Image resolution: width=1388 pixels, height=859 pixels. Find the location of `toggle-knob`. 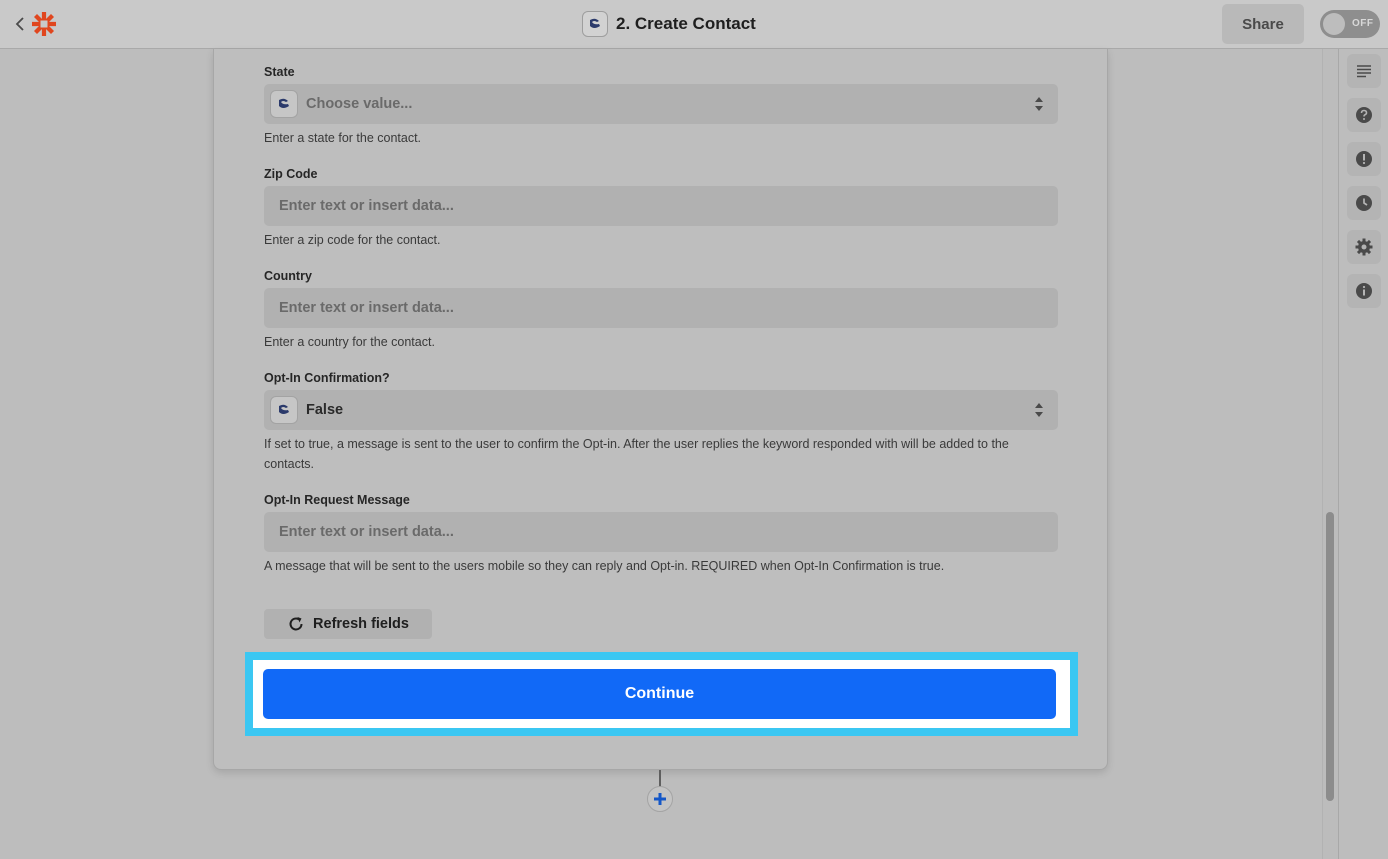

toggle-knob is located at coordinates (1334, 24).